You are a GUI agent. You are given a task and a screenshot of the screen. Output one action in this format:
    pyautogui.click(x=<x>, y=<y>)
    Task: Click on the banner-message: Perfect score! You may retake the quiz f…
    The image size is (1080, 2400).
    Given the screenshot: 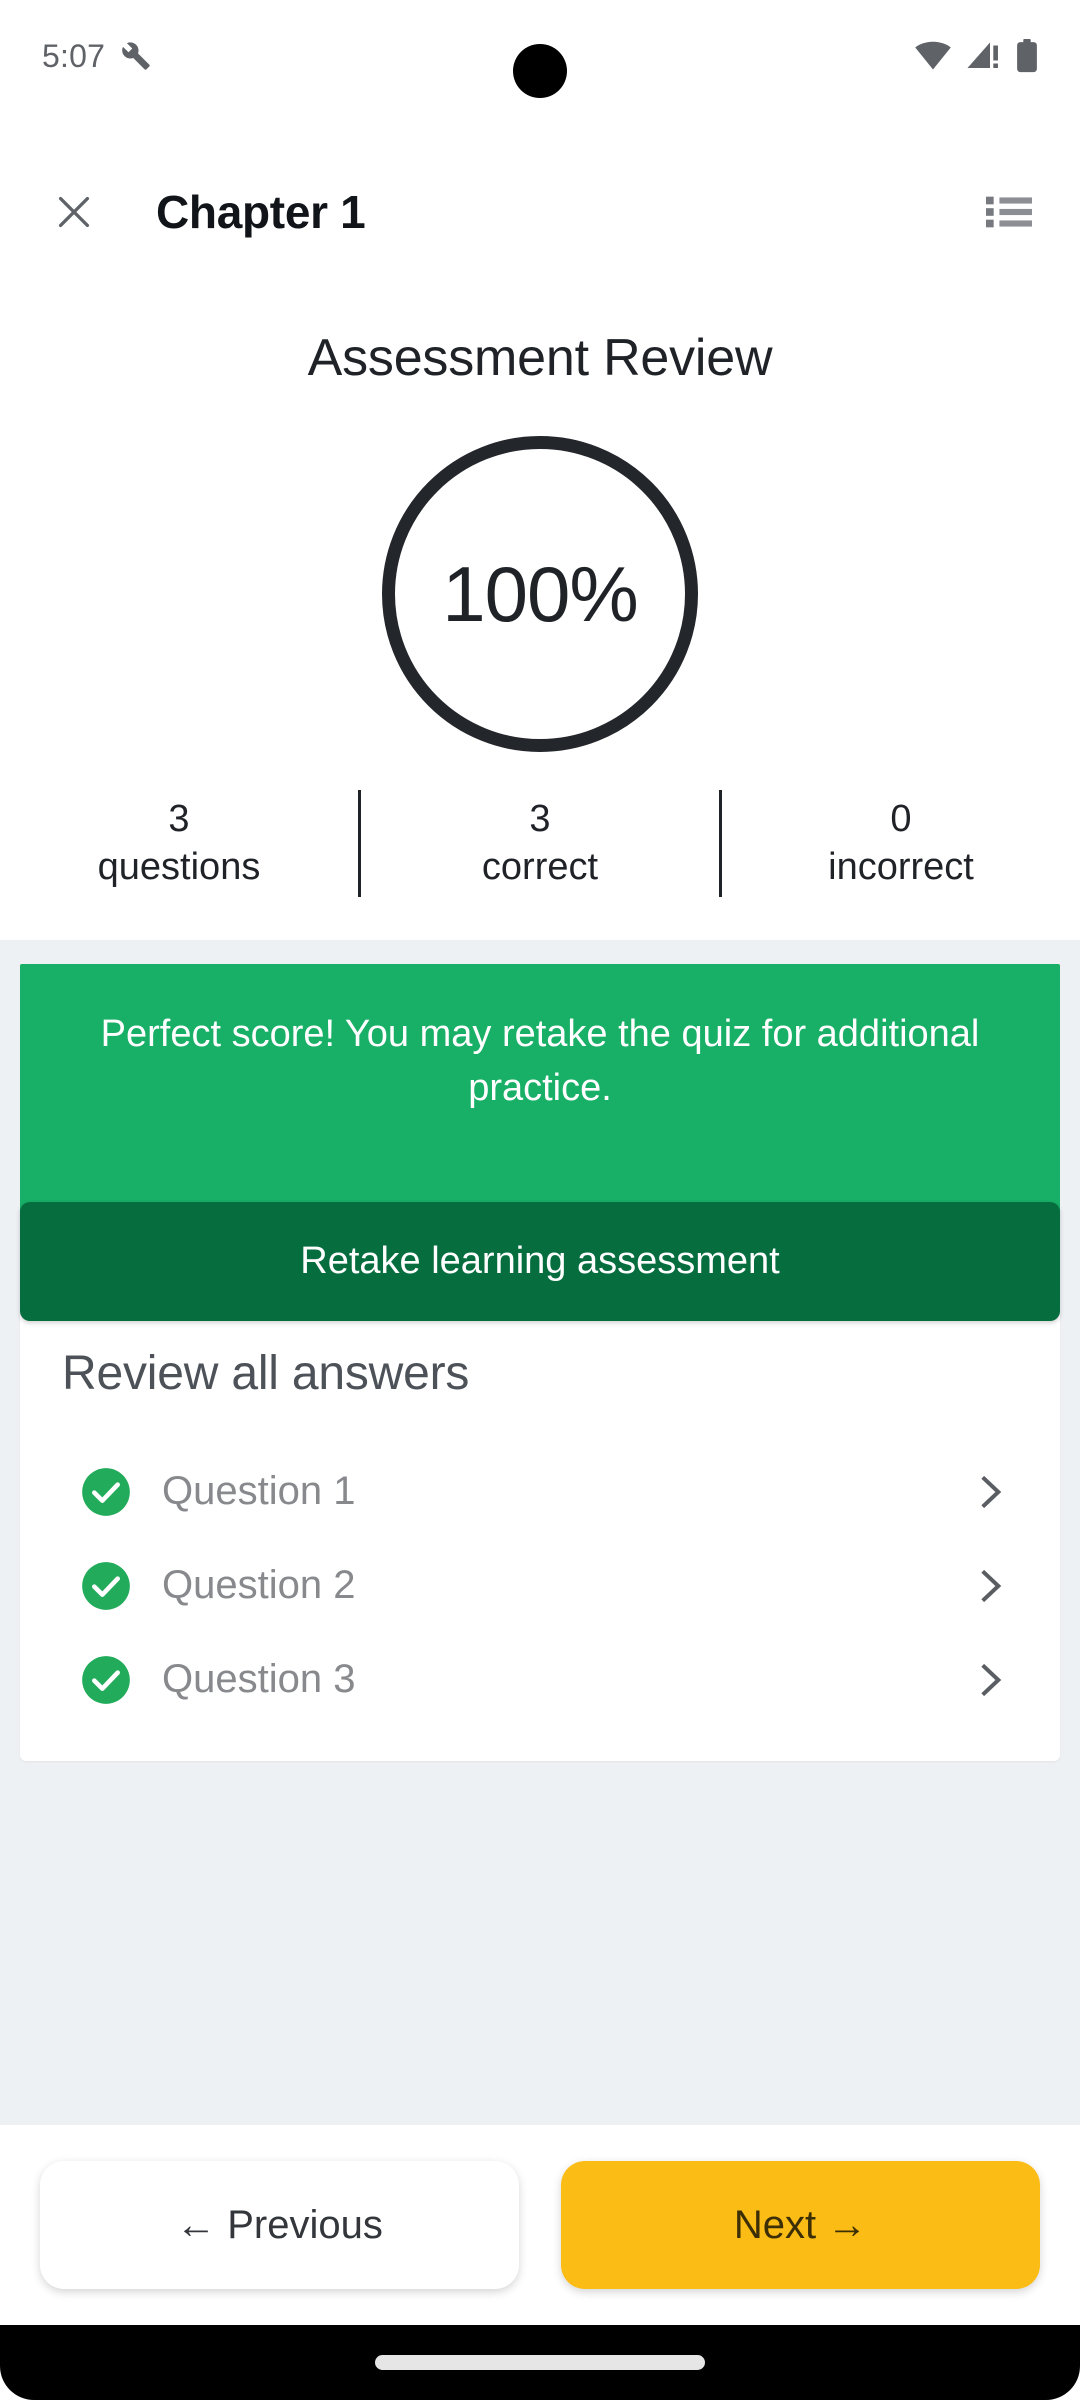 What is the action you would take?
    pyautogui.click(x=540, y=1061)
    